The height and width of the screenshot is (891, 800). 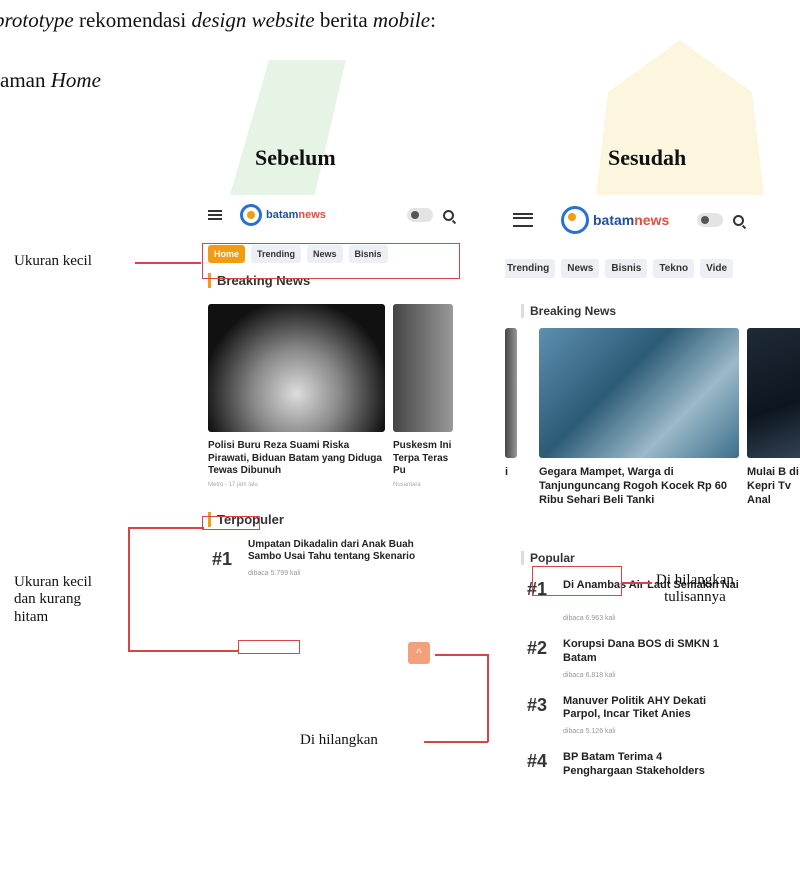 What do you see at coordinates (647, 157) in the screenshot?
I see `heading-after: Sesudah` at bounding box center [647, 157].